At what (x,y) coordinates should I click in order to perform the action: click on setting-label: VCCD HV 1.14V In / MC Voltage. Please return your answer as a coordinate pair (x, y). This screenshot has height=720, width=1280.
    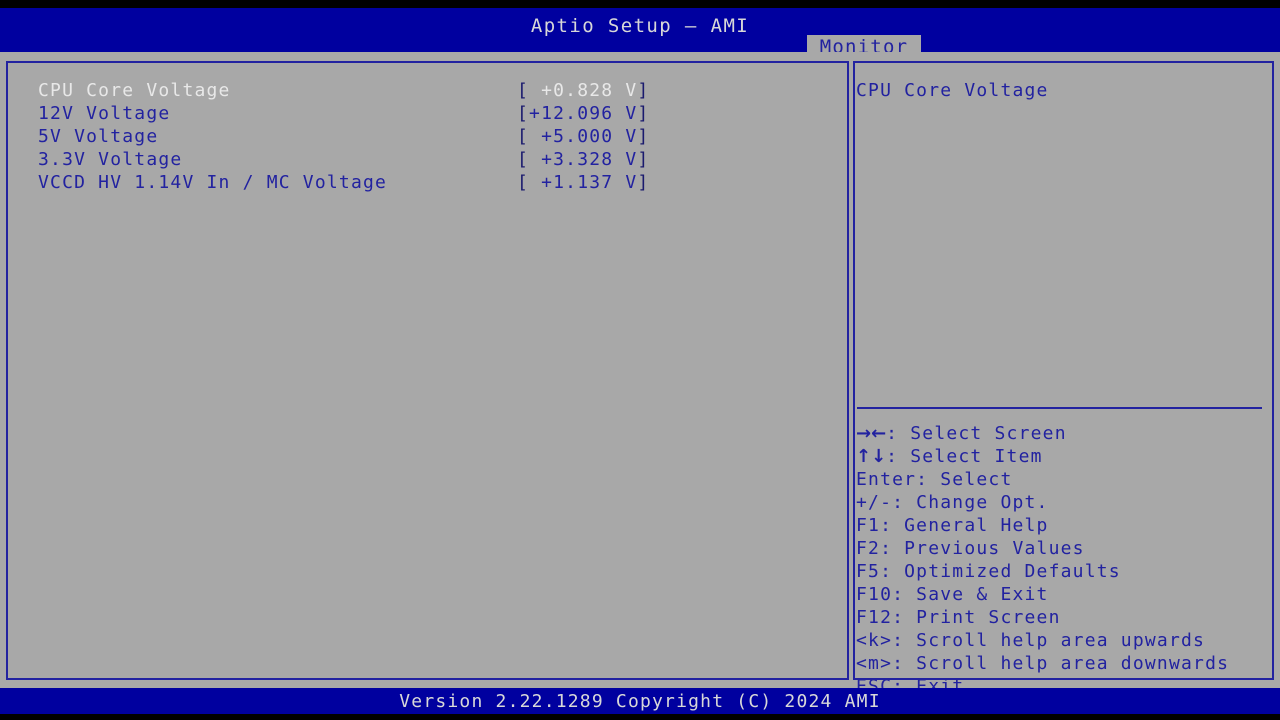
    Looking at the image, I should click on (213, 182).